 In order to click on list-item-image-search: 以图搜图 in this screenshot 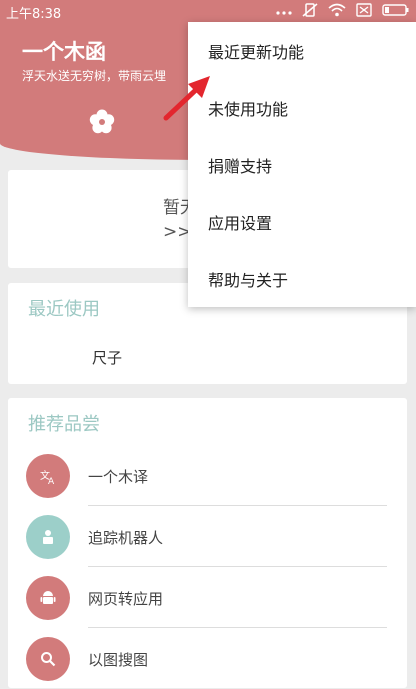, I will do `click(207, 659)`.